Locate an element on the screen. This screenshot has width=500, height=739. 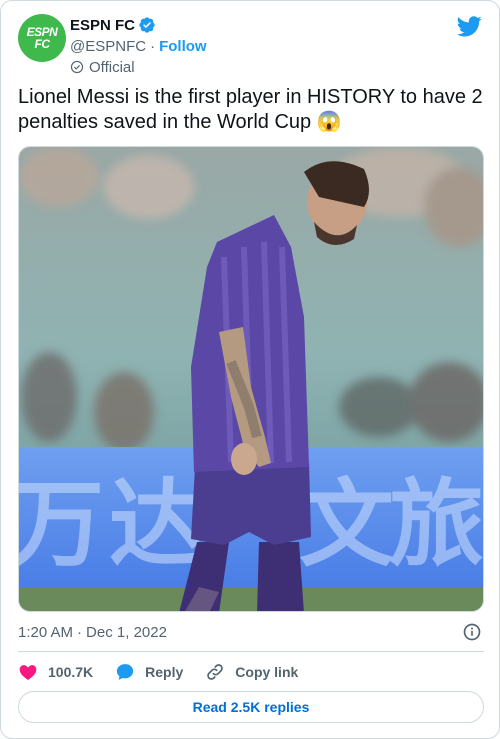
reply-button: Reply is located at coordinates (149, 672).